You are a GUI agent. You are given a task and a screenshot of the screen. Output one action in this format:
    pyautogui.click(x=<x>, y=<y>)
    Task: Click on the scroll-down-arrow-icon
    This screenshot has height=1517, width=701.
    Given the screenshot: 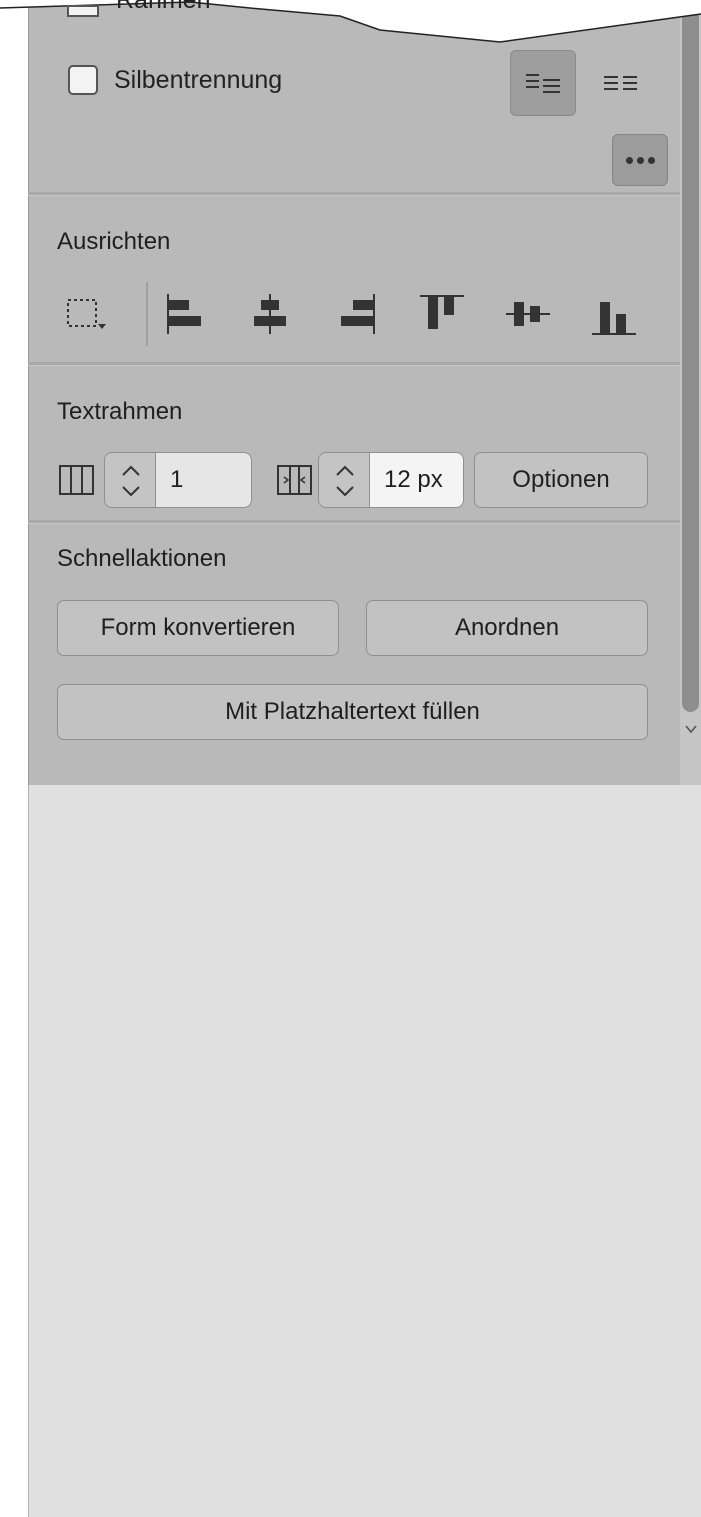 What is the action you would take?
    pyautogui.click(x=691, y=729)
    